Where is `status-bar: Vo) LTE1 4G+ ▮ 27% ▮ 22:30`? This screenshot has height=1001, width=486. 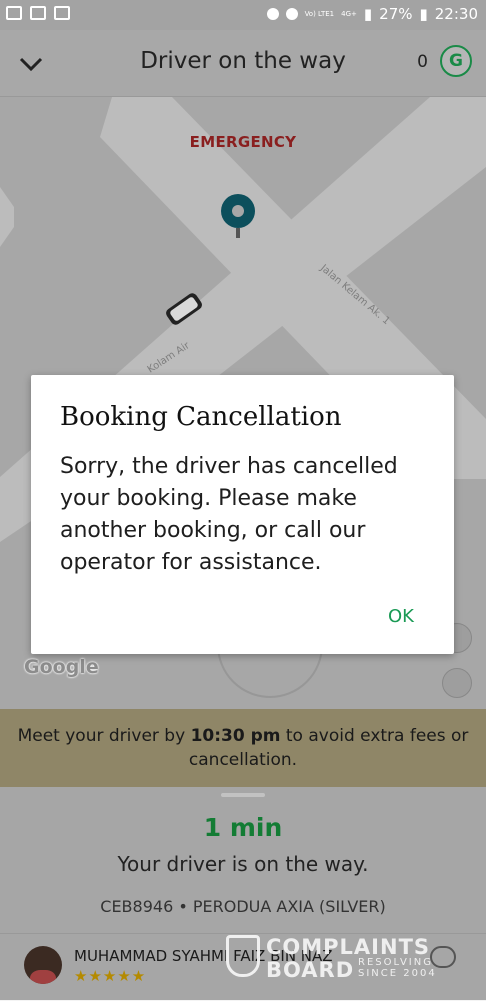
status-bar: Vo) LTE1 4G+ ▮ 27% ▮ 22:30 is located at coordinates (243, 15).